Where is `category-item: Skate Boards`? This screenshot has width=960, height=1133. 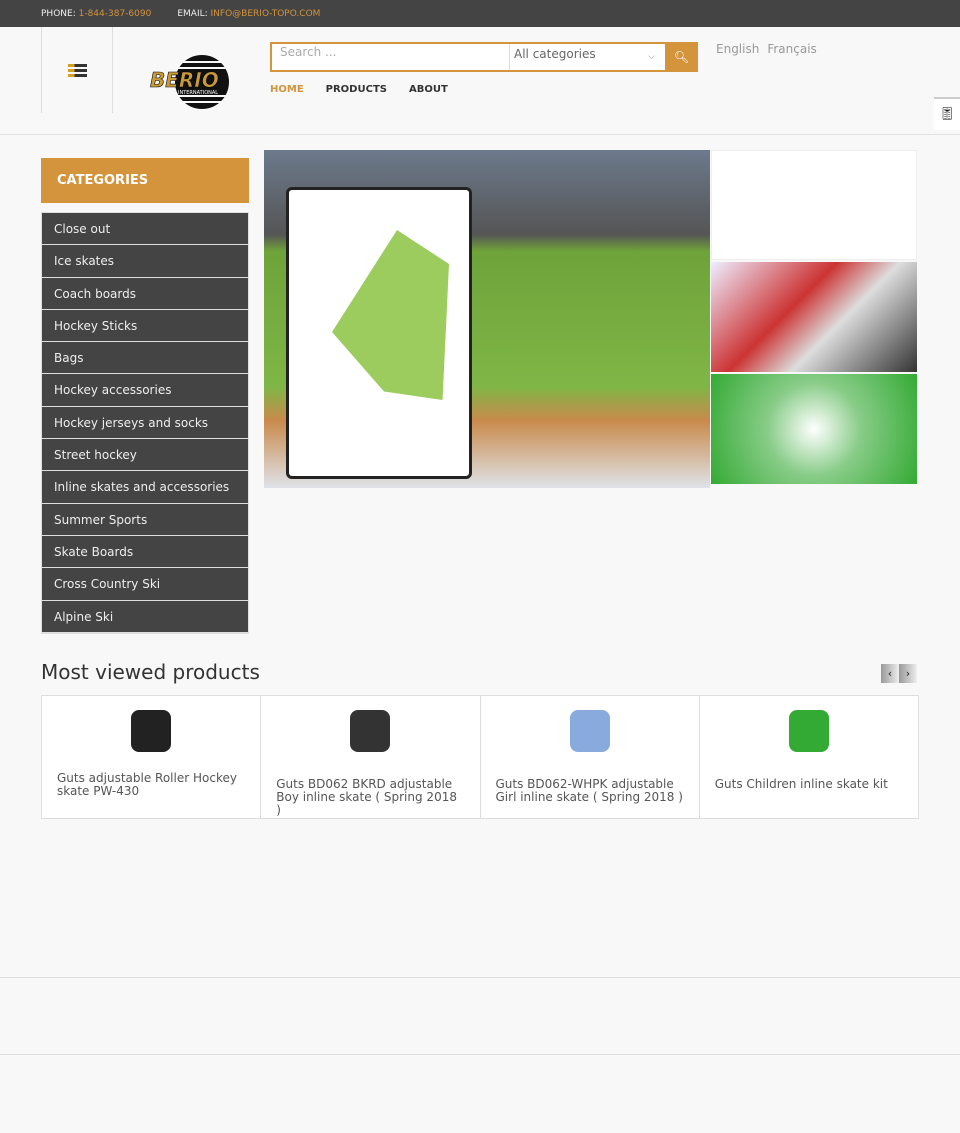 category-item: Skate Boards is located at coordinates (145, 552).